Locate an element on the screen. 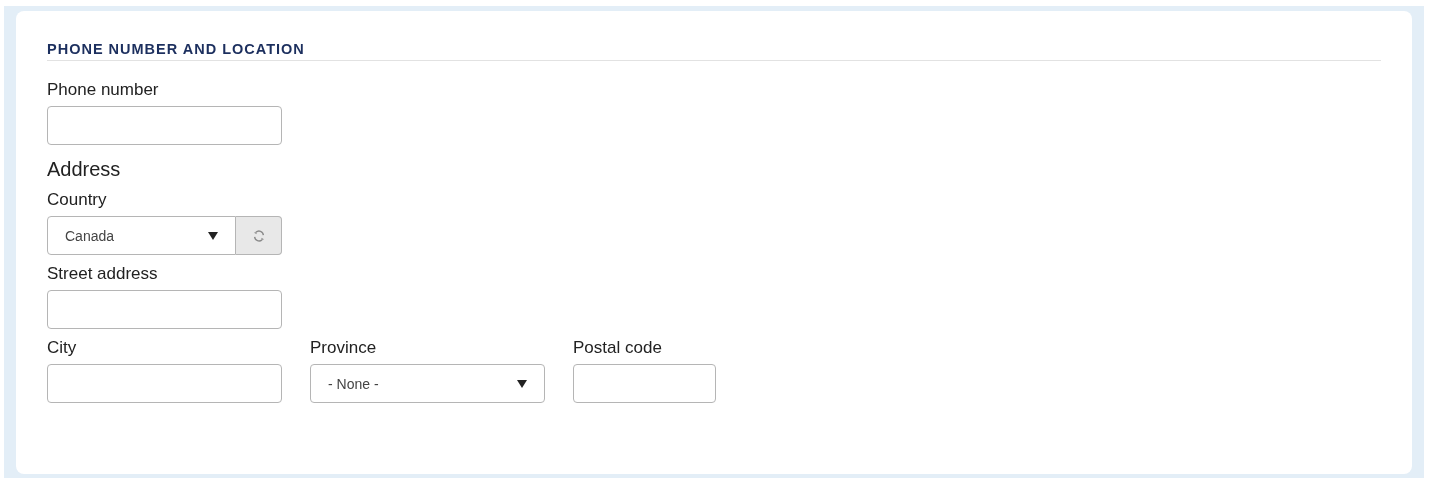 The height and width of the screenshot is (487, 1429). refresh-icon is located at coordinates (258, 235).